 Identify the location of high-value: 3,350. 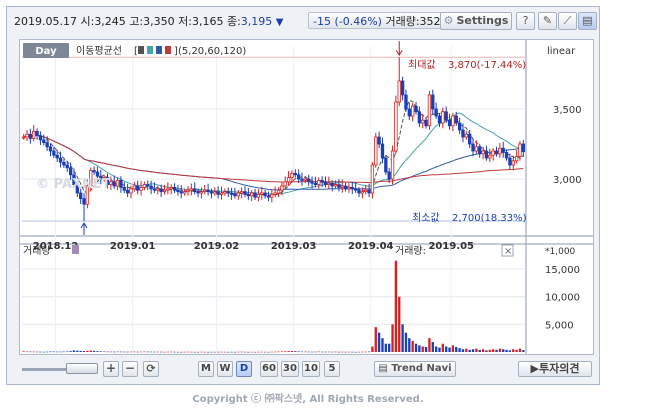
(159, 21).